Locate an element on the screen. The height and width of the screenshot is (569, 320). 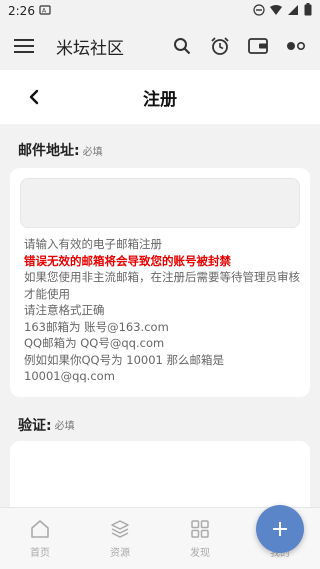
more-dots-icon is located at coordinates (296, 46).